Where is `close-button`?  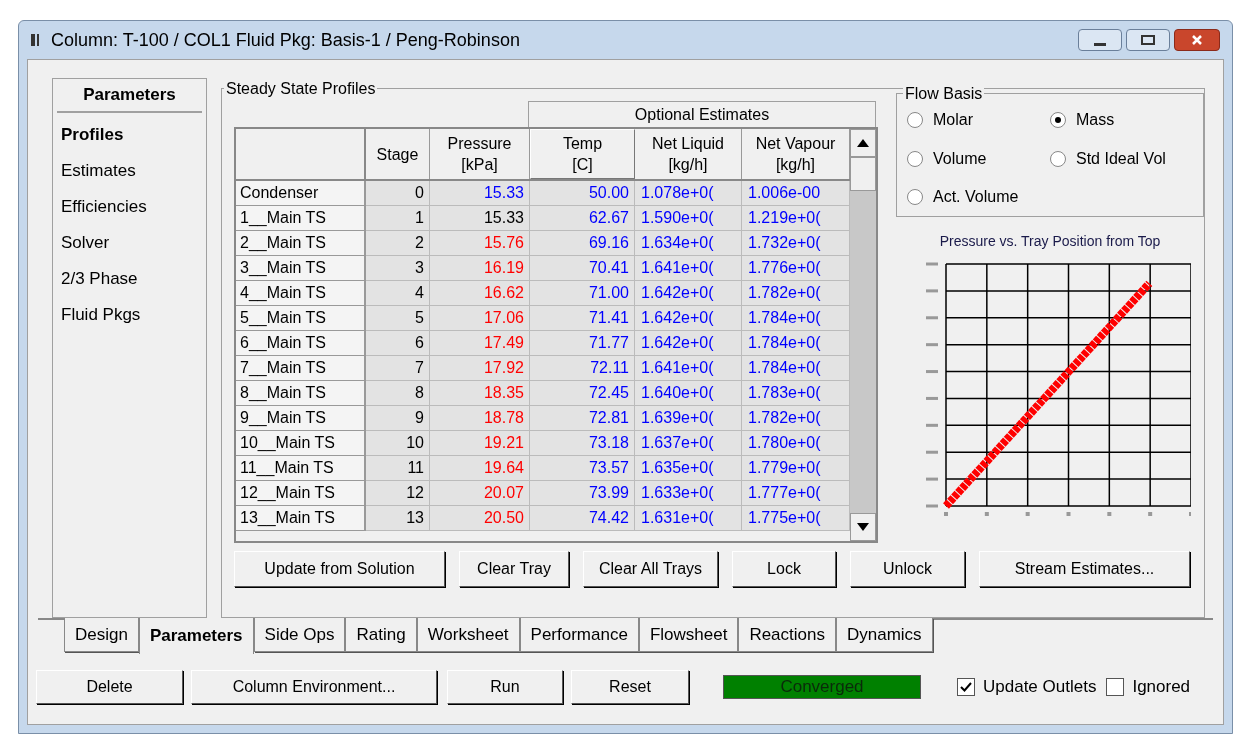
close-button is located at coordinates (1197, 40).